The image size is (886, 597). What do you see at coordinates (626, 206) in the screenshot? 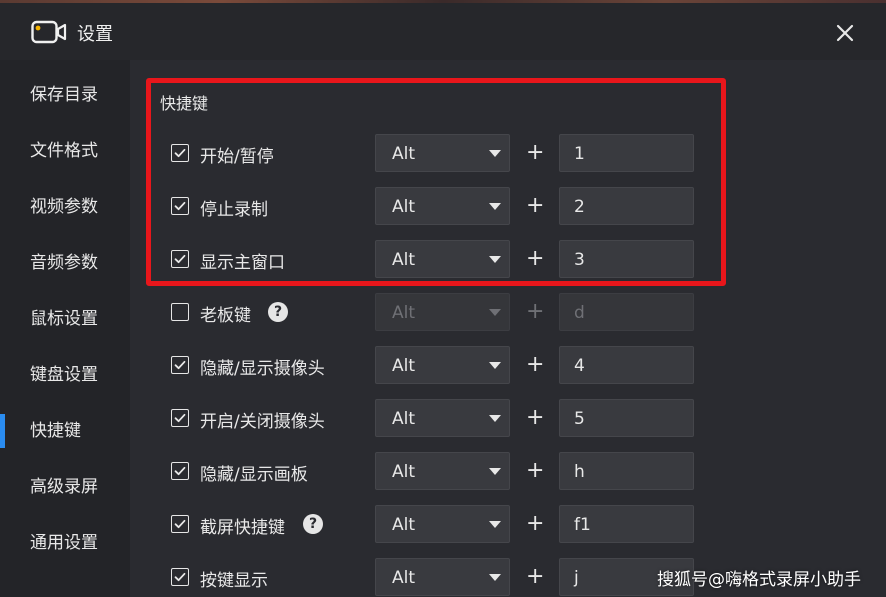
I see `hotkey-input: 2` at bounding box center [626, 206].